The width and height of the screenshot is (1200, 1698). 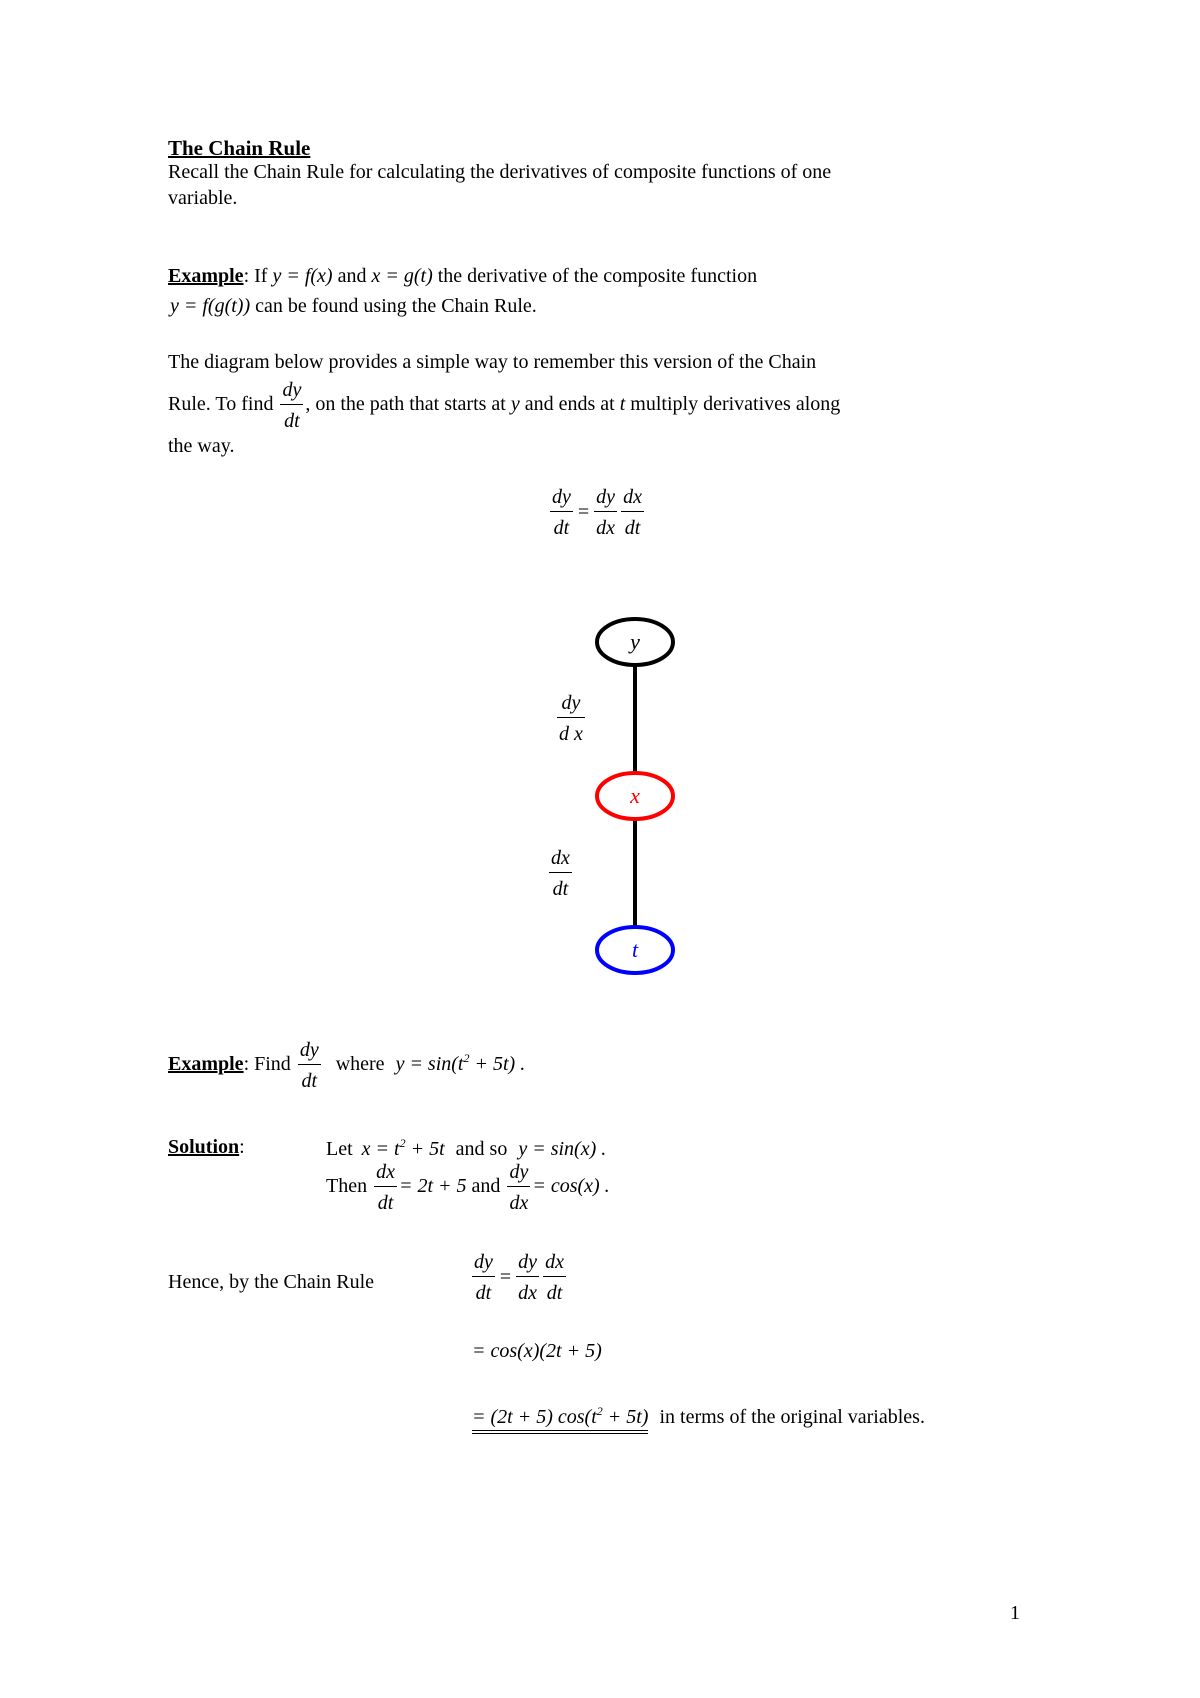 I want to click on solution-label: Solution:, so click(x=206, y=1147).